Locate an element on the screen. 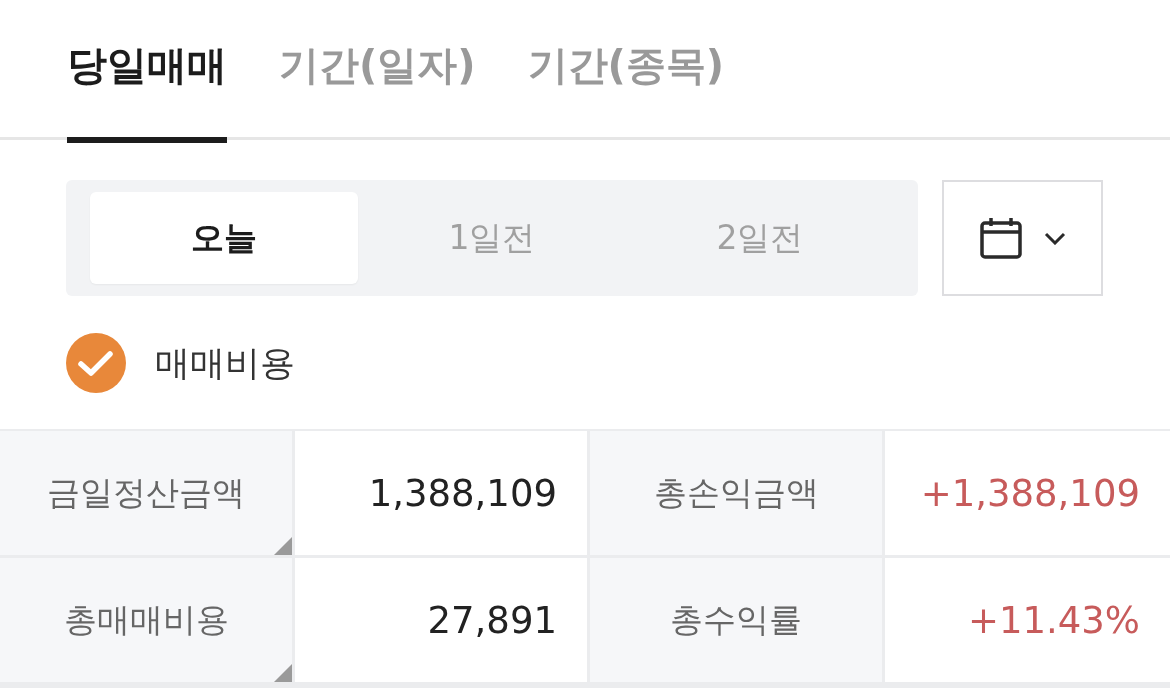  tab: 당일매매 is located at coordinates (147, 71).